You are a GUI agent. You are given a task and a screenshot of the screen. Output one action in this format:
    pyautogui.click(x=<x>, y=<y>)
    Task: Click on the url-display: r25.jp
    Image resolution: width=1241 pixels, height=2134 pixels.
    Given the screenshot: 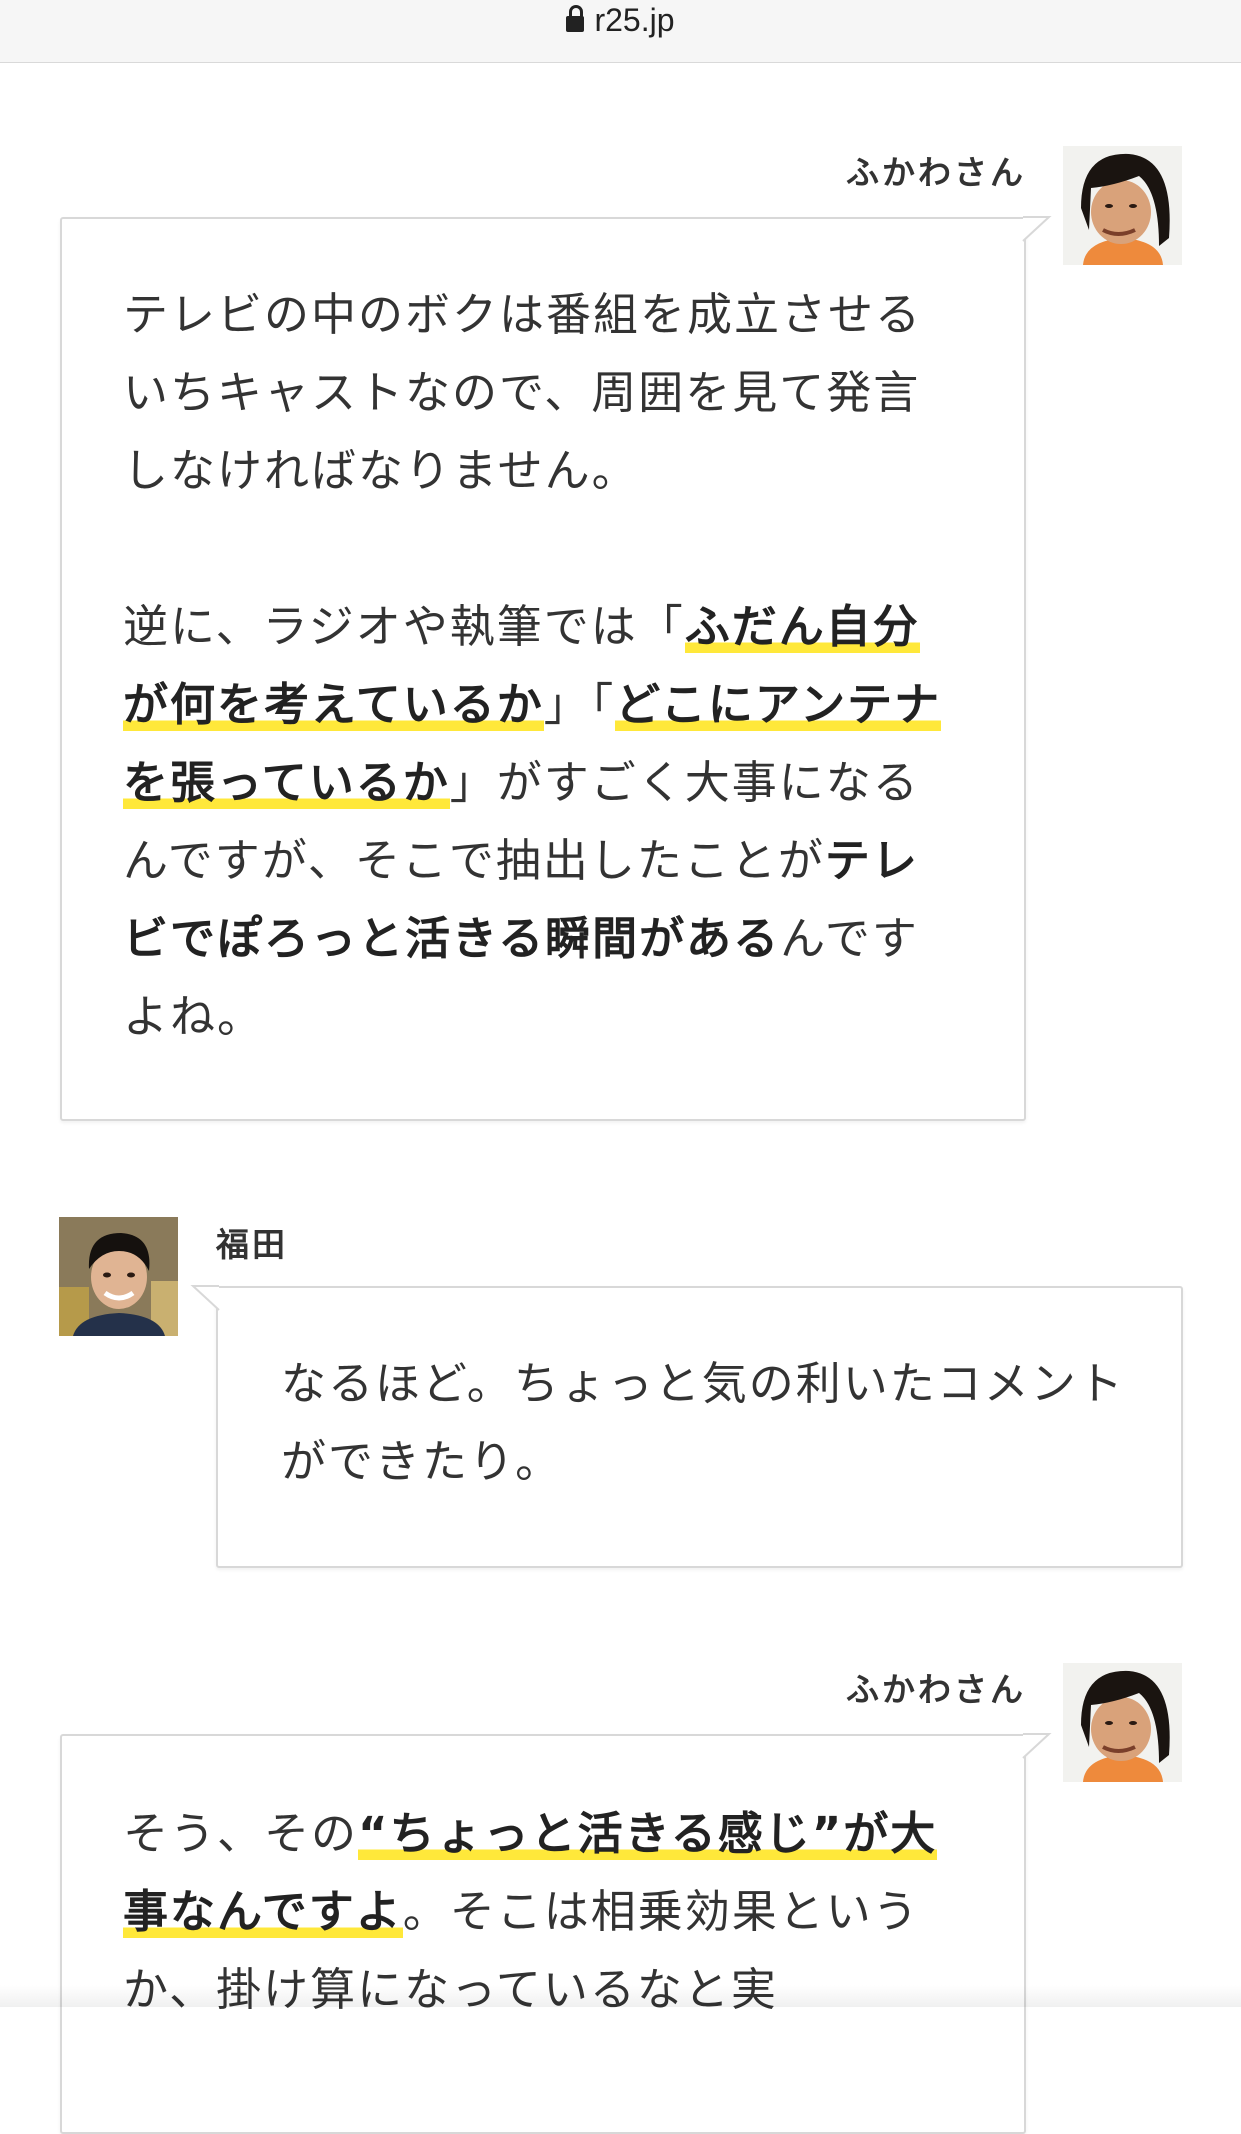 What is the action you would take?
    pyautogui.click(x=620, y=20)
    